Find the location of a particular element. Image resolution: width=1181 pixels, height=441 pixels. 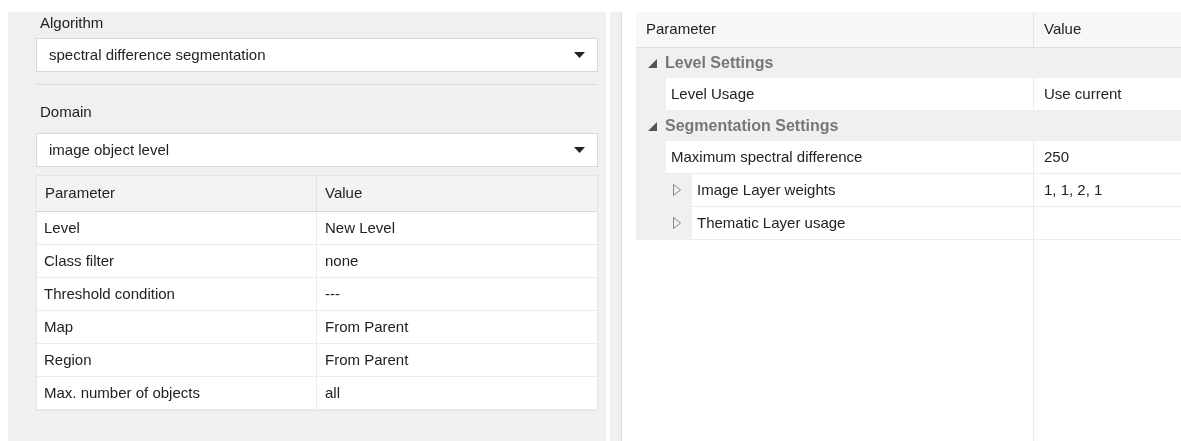

group-label: Algorithm is located at coordinates (72, 23).